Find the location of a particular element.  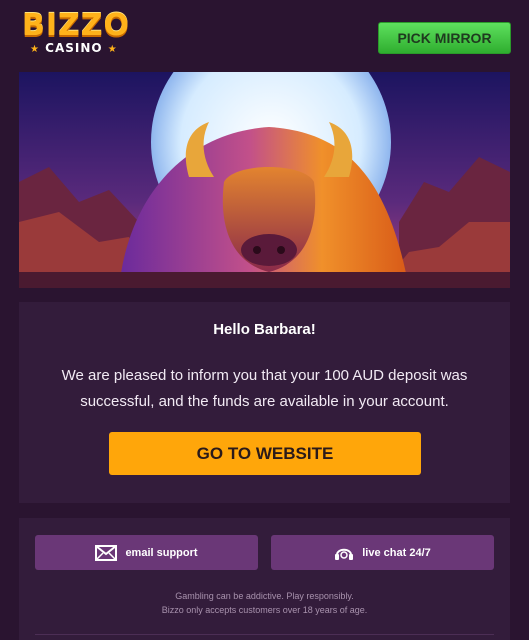

logo-subtitle: ★ CASINO ★ is located at coordinates (74, 48).